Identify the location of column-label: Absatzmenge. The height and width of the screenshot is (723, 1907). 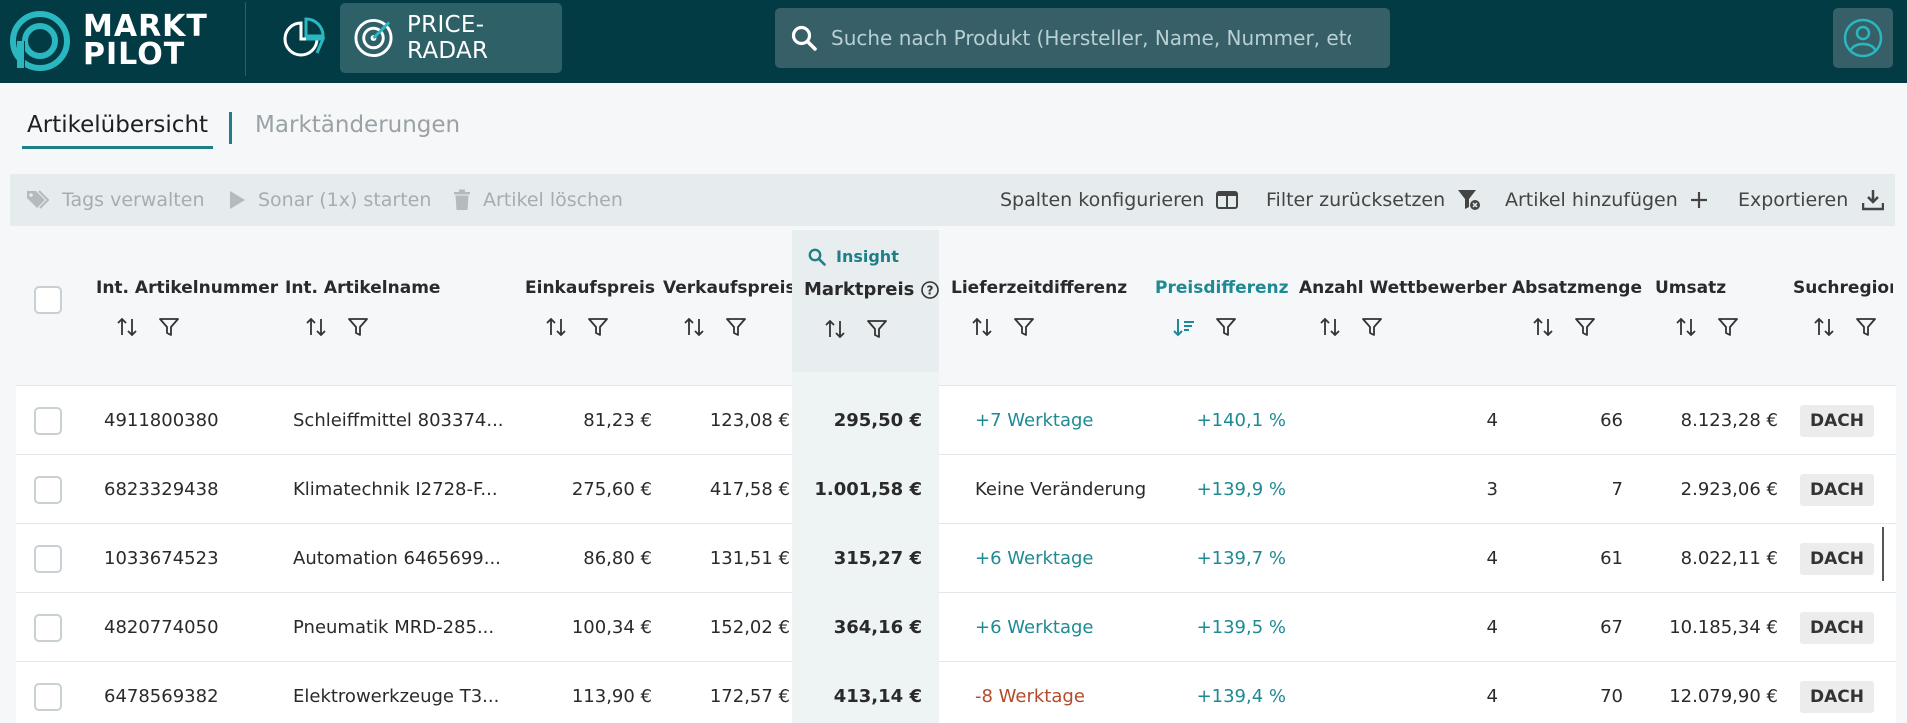
(1577, 288).